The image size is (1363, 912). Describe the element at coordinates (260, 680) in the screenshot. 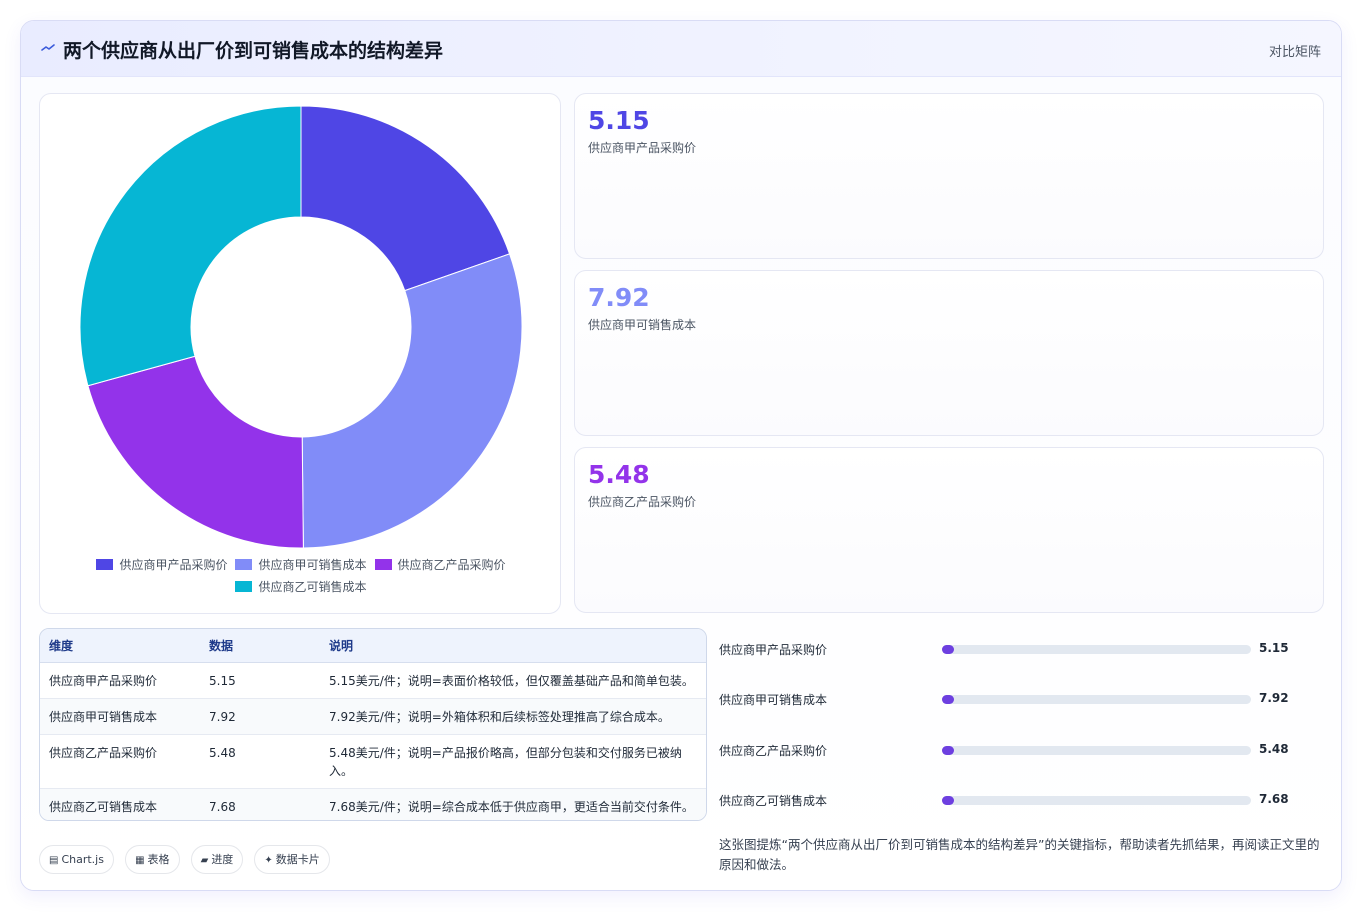

I see `table-cell: 5.15` at that location.